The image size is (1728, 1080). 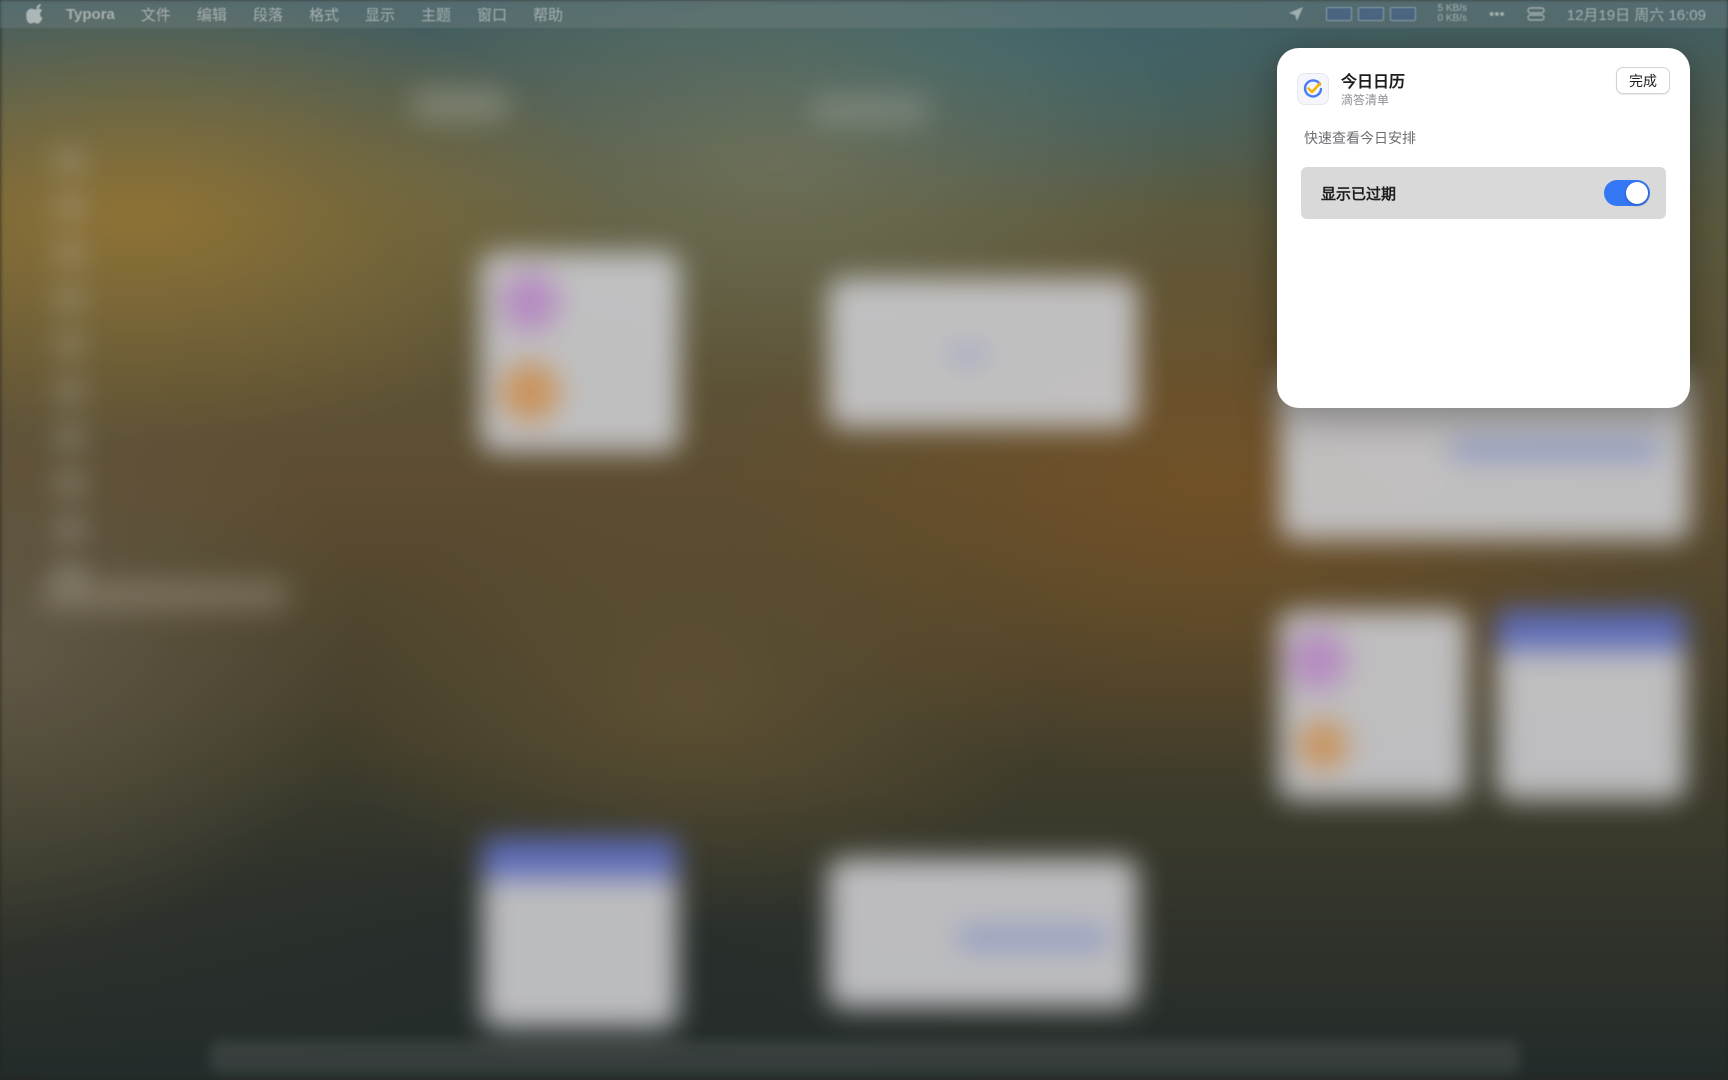 What do you see at coordinates (1365, 100) in the screenshot?
I see `widget-app-name: 滴答清单` at bounding box center [1365, 100].